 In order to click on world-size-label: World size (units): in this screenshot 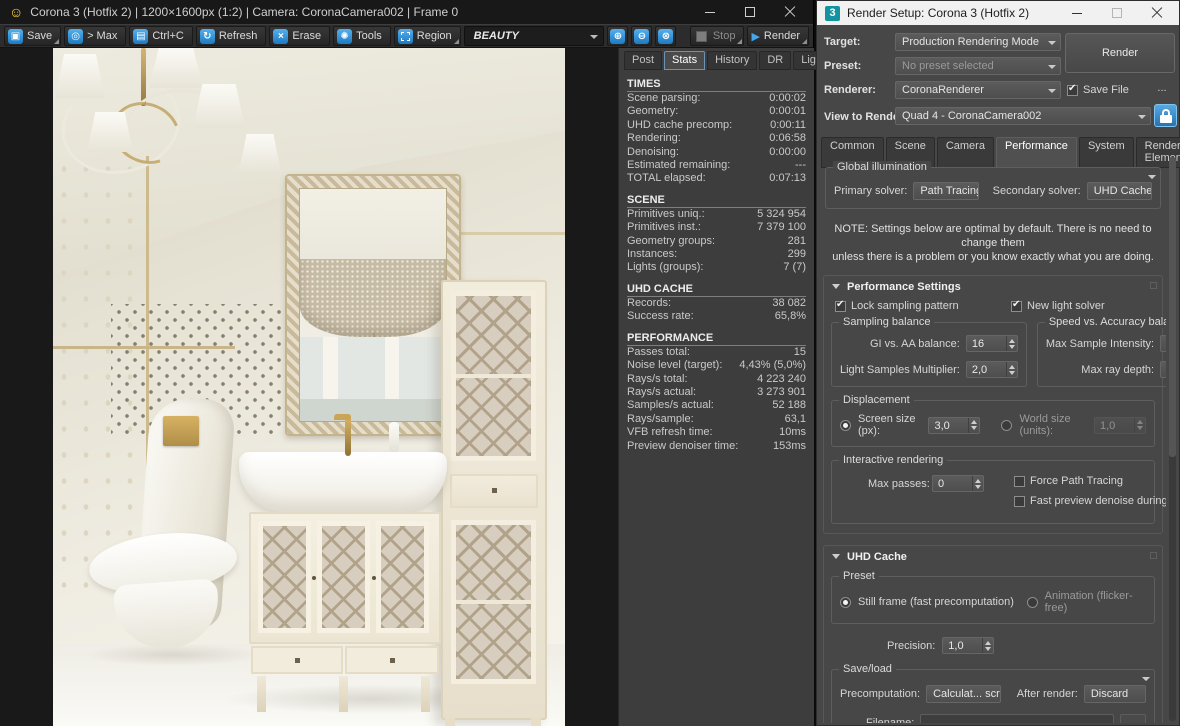, I will do `click(1053, 425)`.